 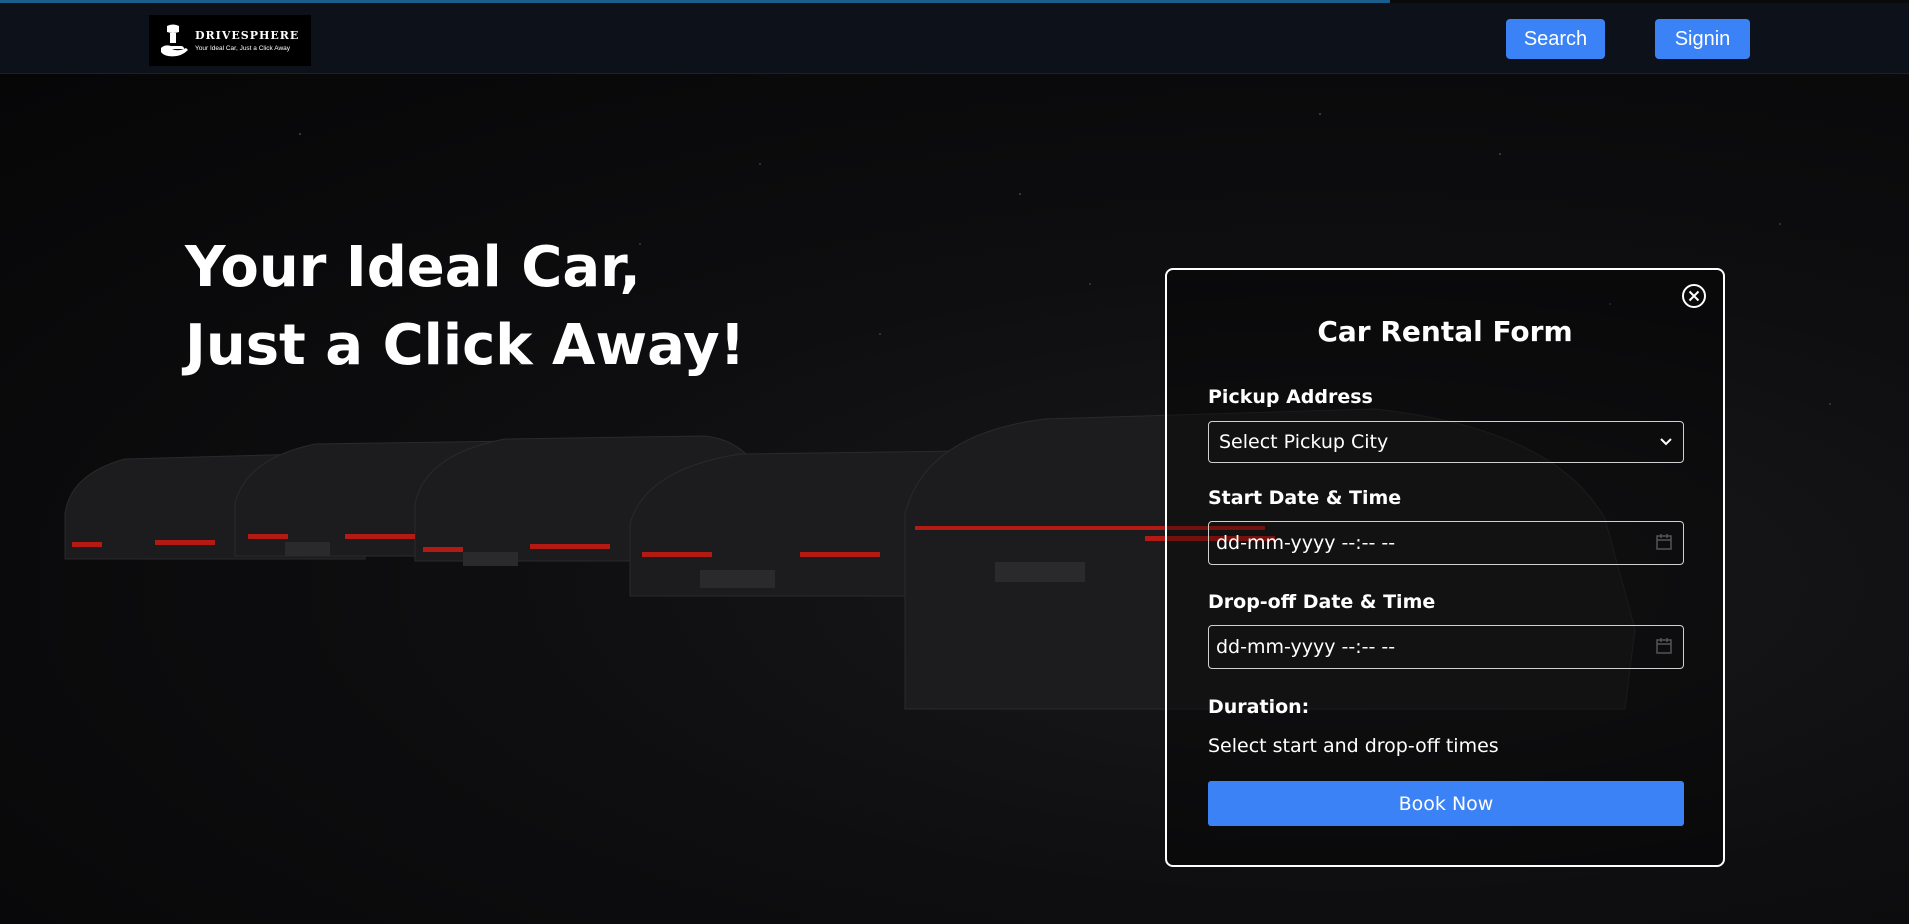 I want to click on dropoff-datetime-input: dd-mm-yyyy --:-- --, so click(x=1446, y=647).